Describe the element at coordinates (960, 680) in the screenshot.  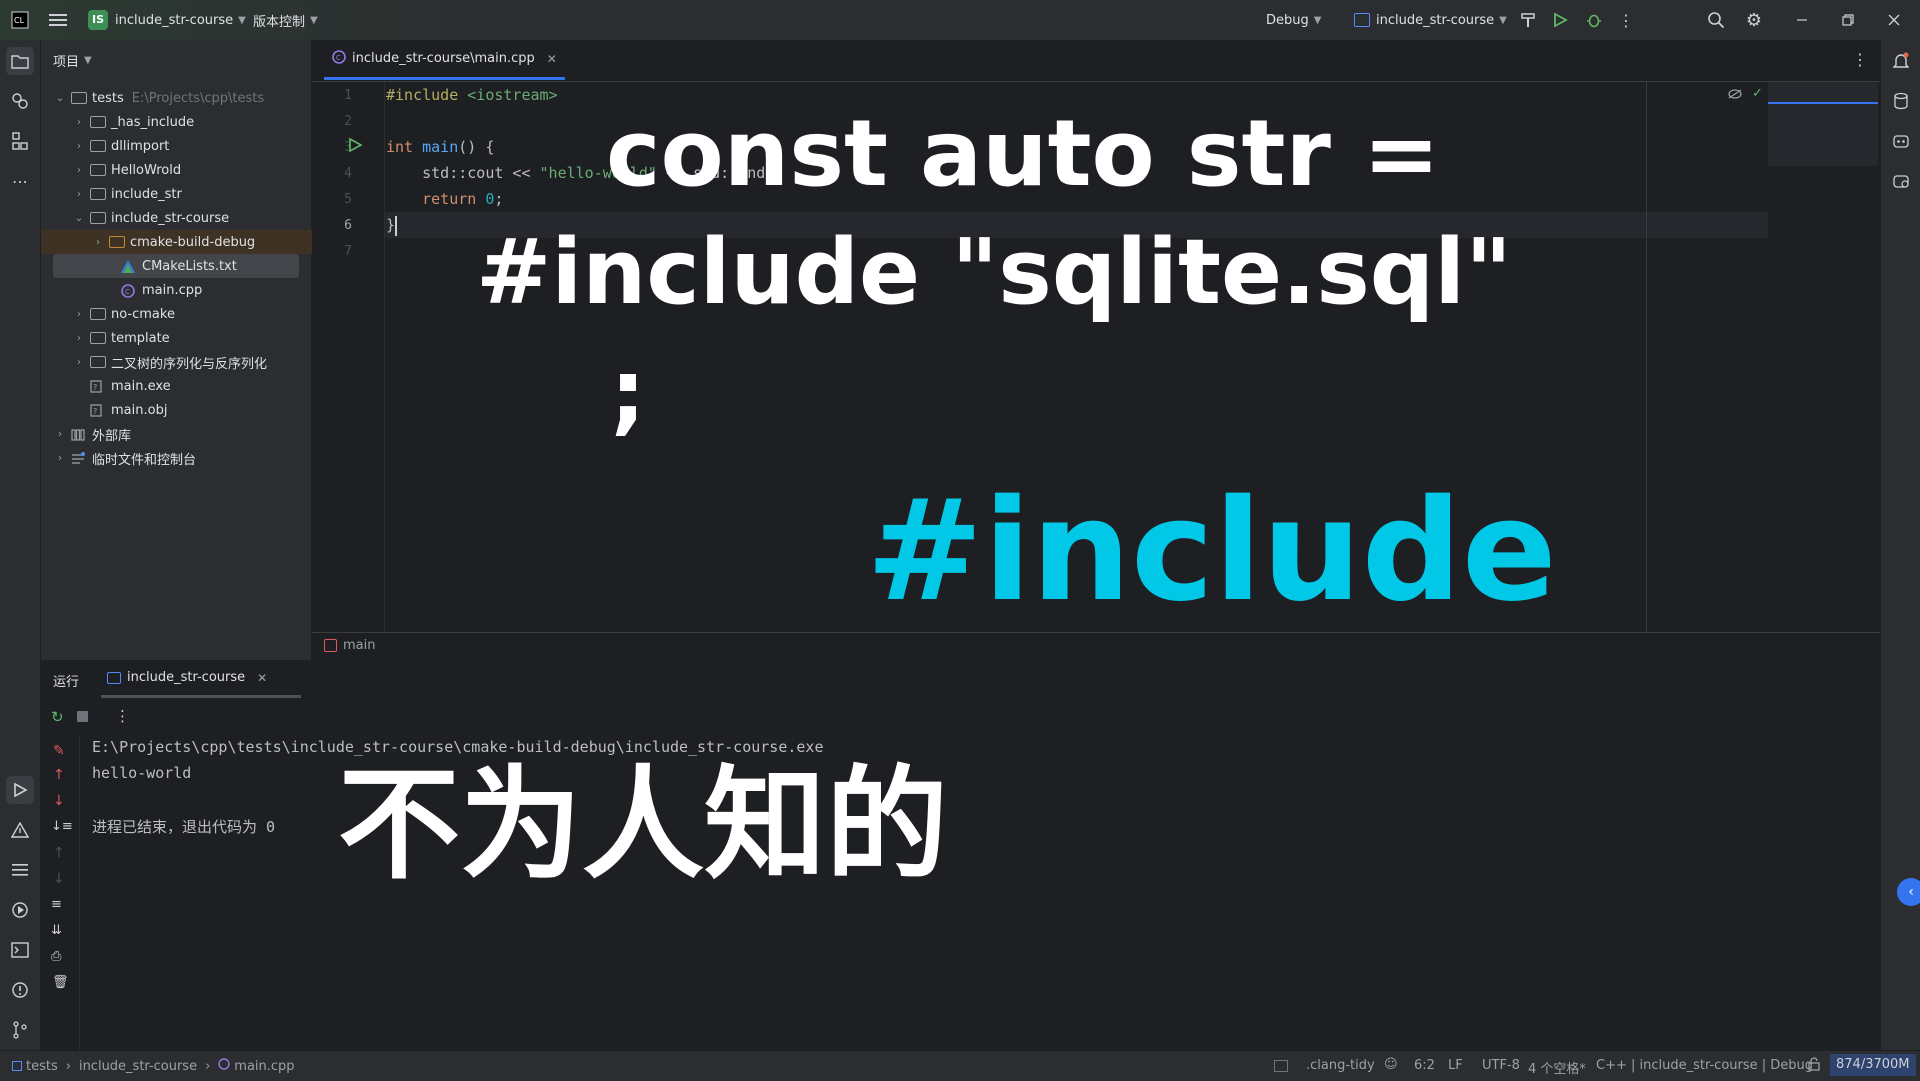
I see `run-panel-header: 运行 include_str-course ✕` at that location.